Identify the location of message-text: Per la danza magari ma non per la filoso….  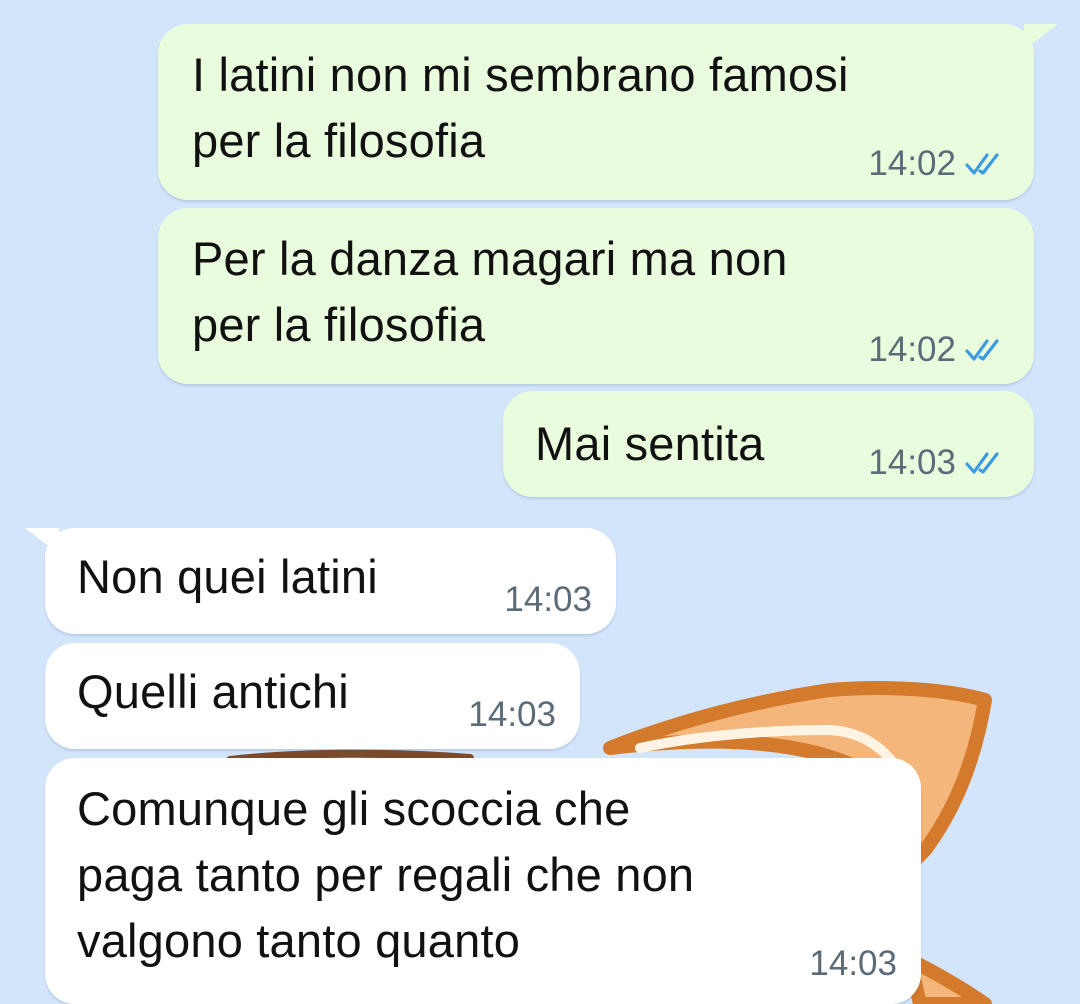
(490, 291).